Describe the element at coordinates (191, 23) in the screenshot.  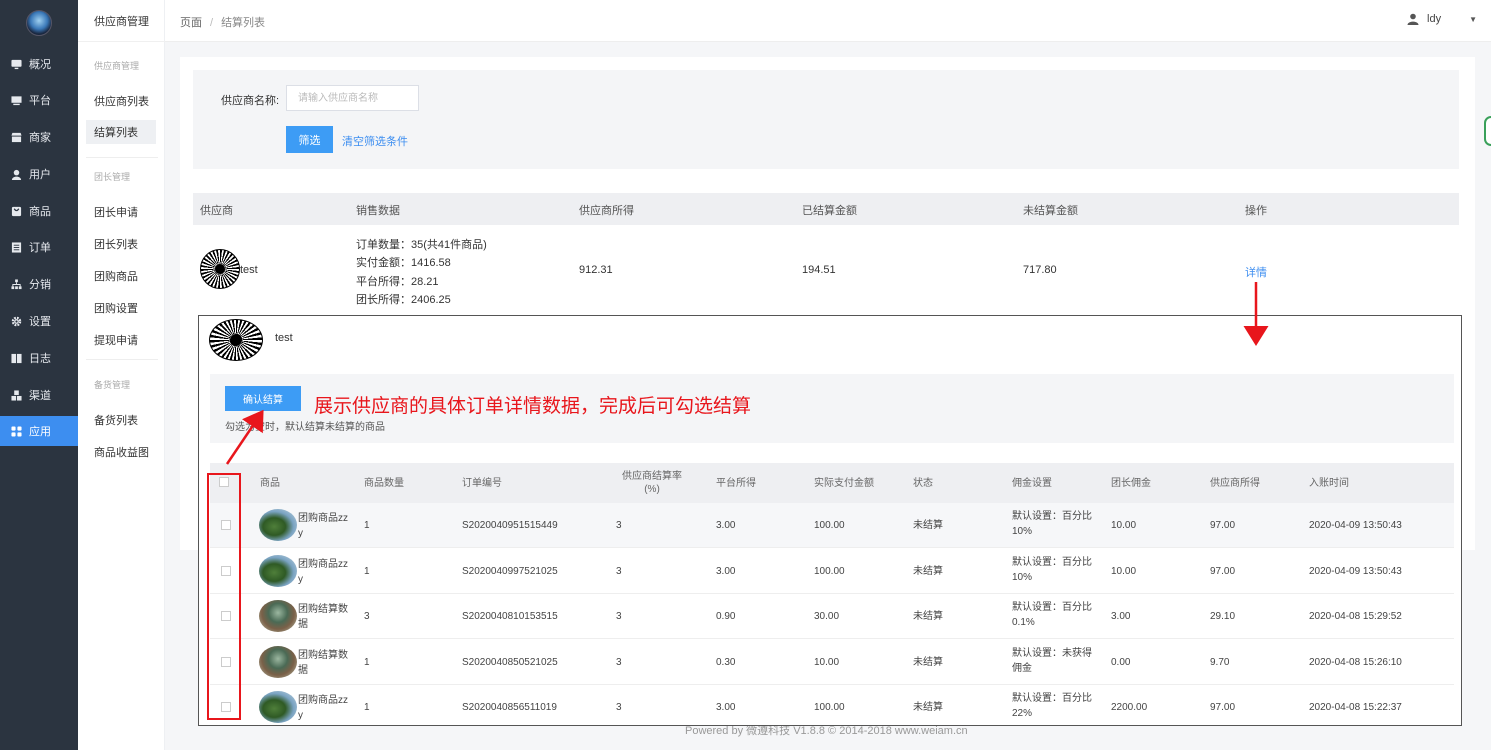
I see `breadcrumb-home: 页面` at that location.